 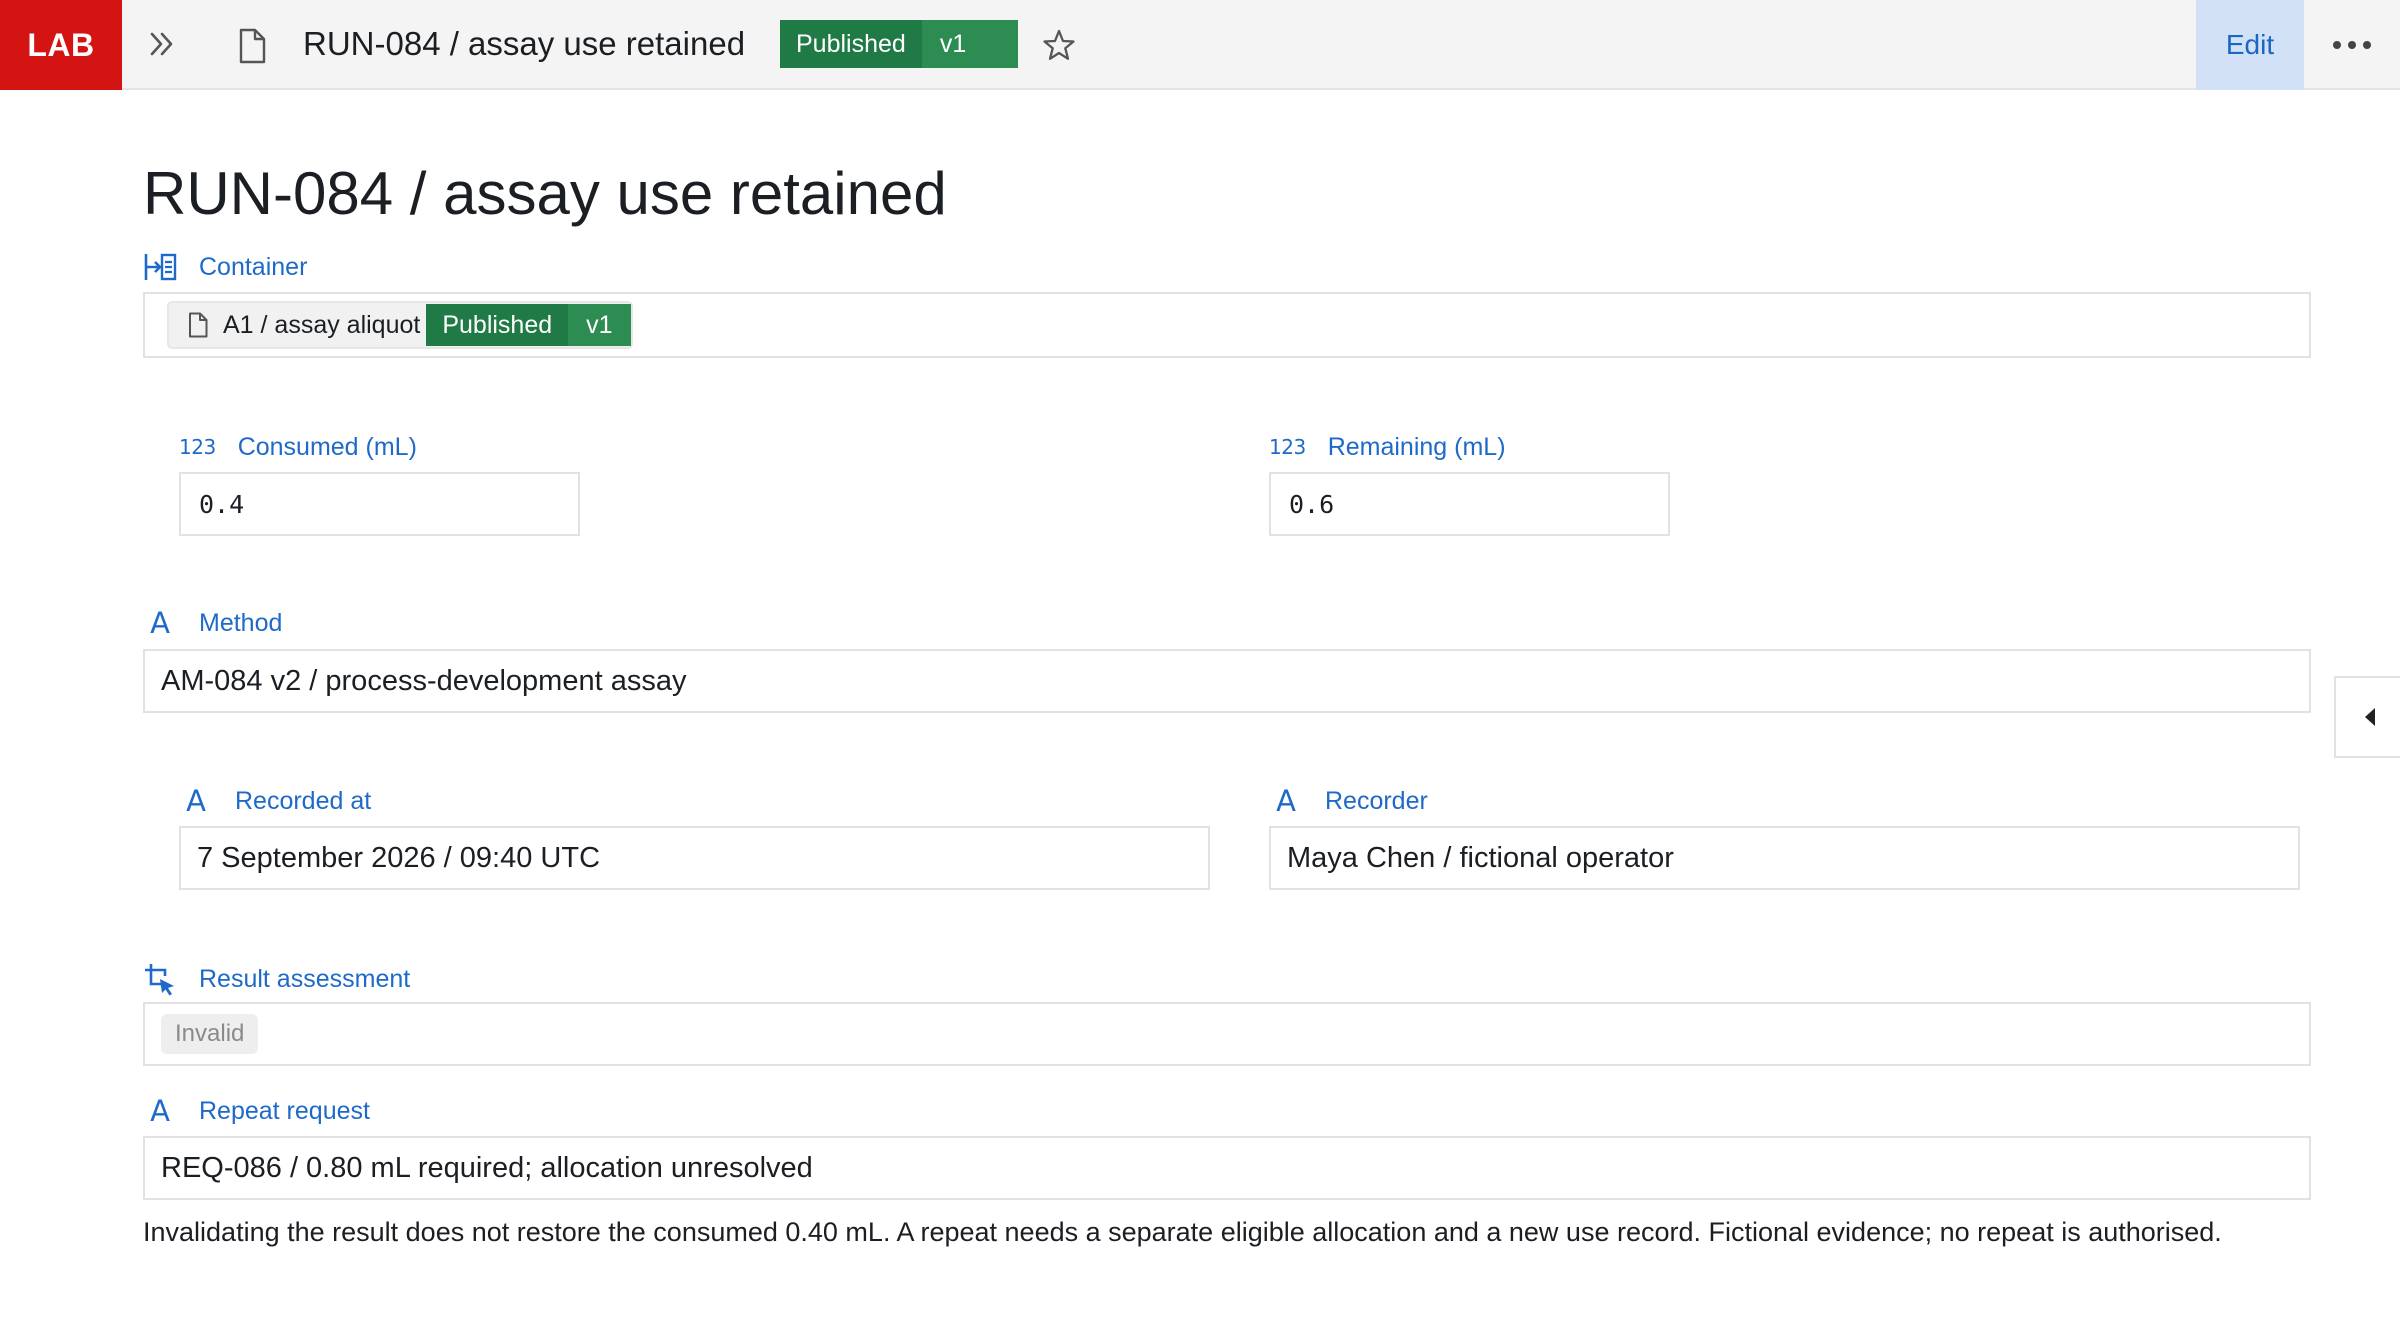 What do you see at coordinates (253, 267) in the screenshot?
I see `container-label-text: Container` at bounding box center [253, 267].